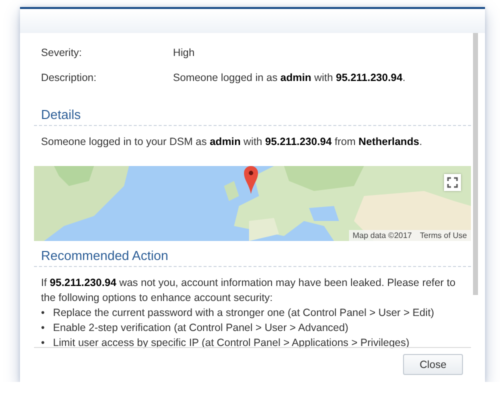 Image resolution: width=500 pixels, height=404 pixels. I want to click on section-heading: Recommended Action, so click(252, 254).